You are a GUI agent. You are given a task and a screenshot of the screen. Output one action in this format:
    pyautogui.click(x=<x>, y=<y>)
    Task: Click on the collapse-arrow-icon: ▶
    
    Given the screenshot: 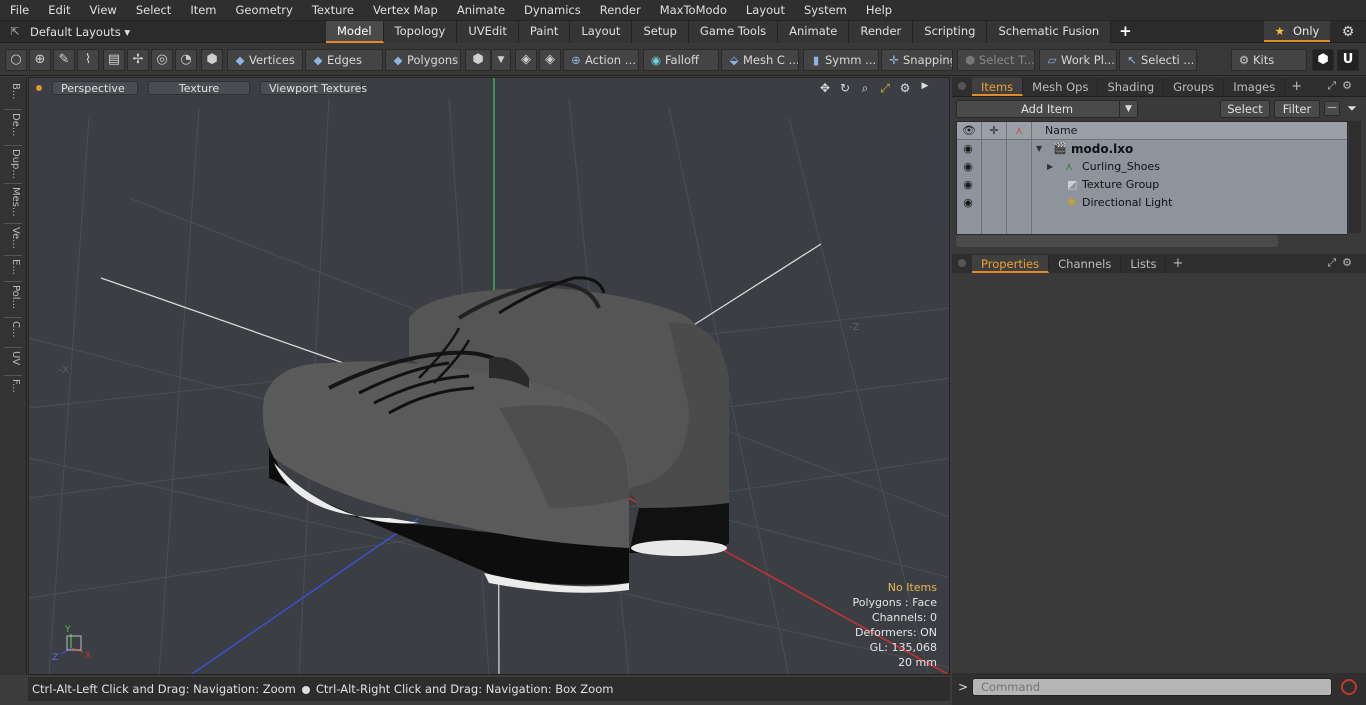 What is the action you would take?
    pyautogui.click(x=1050, y=167)
    